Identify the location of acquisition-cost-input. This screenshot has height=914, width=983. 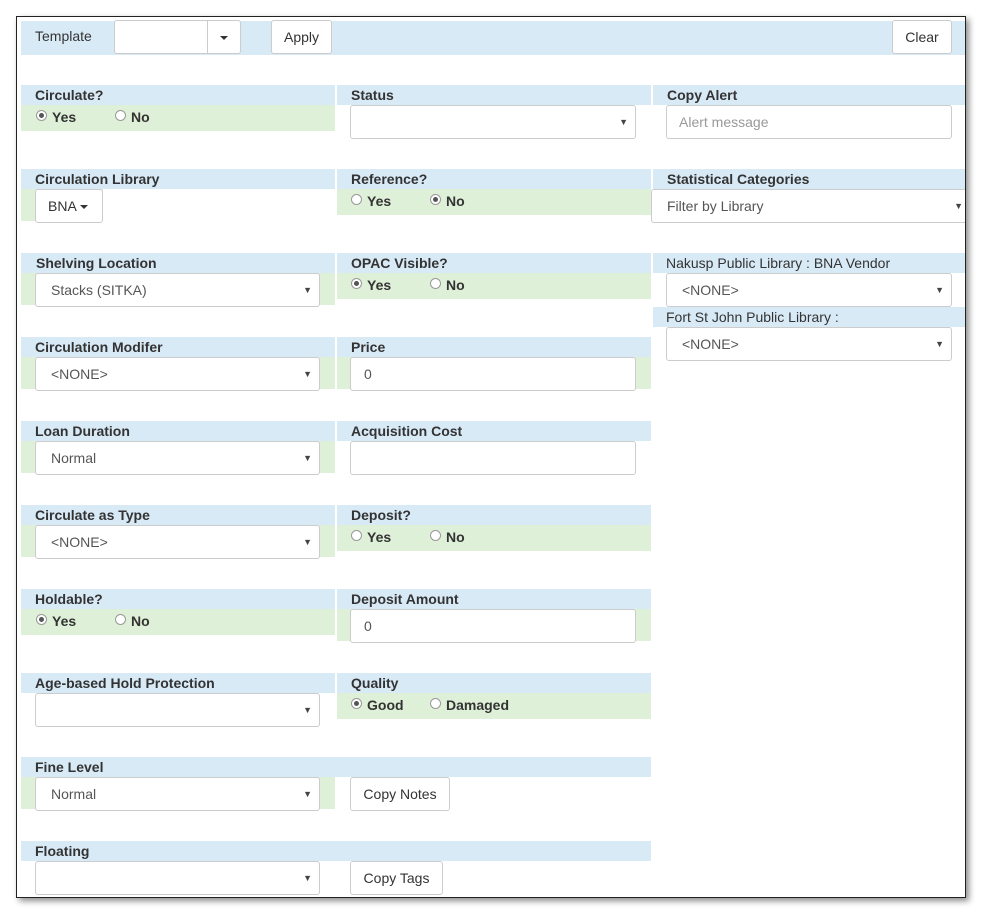
(493, 458).